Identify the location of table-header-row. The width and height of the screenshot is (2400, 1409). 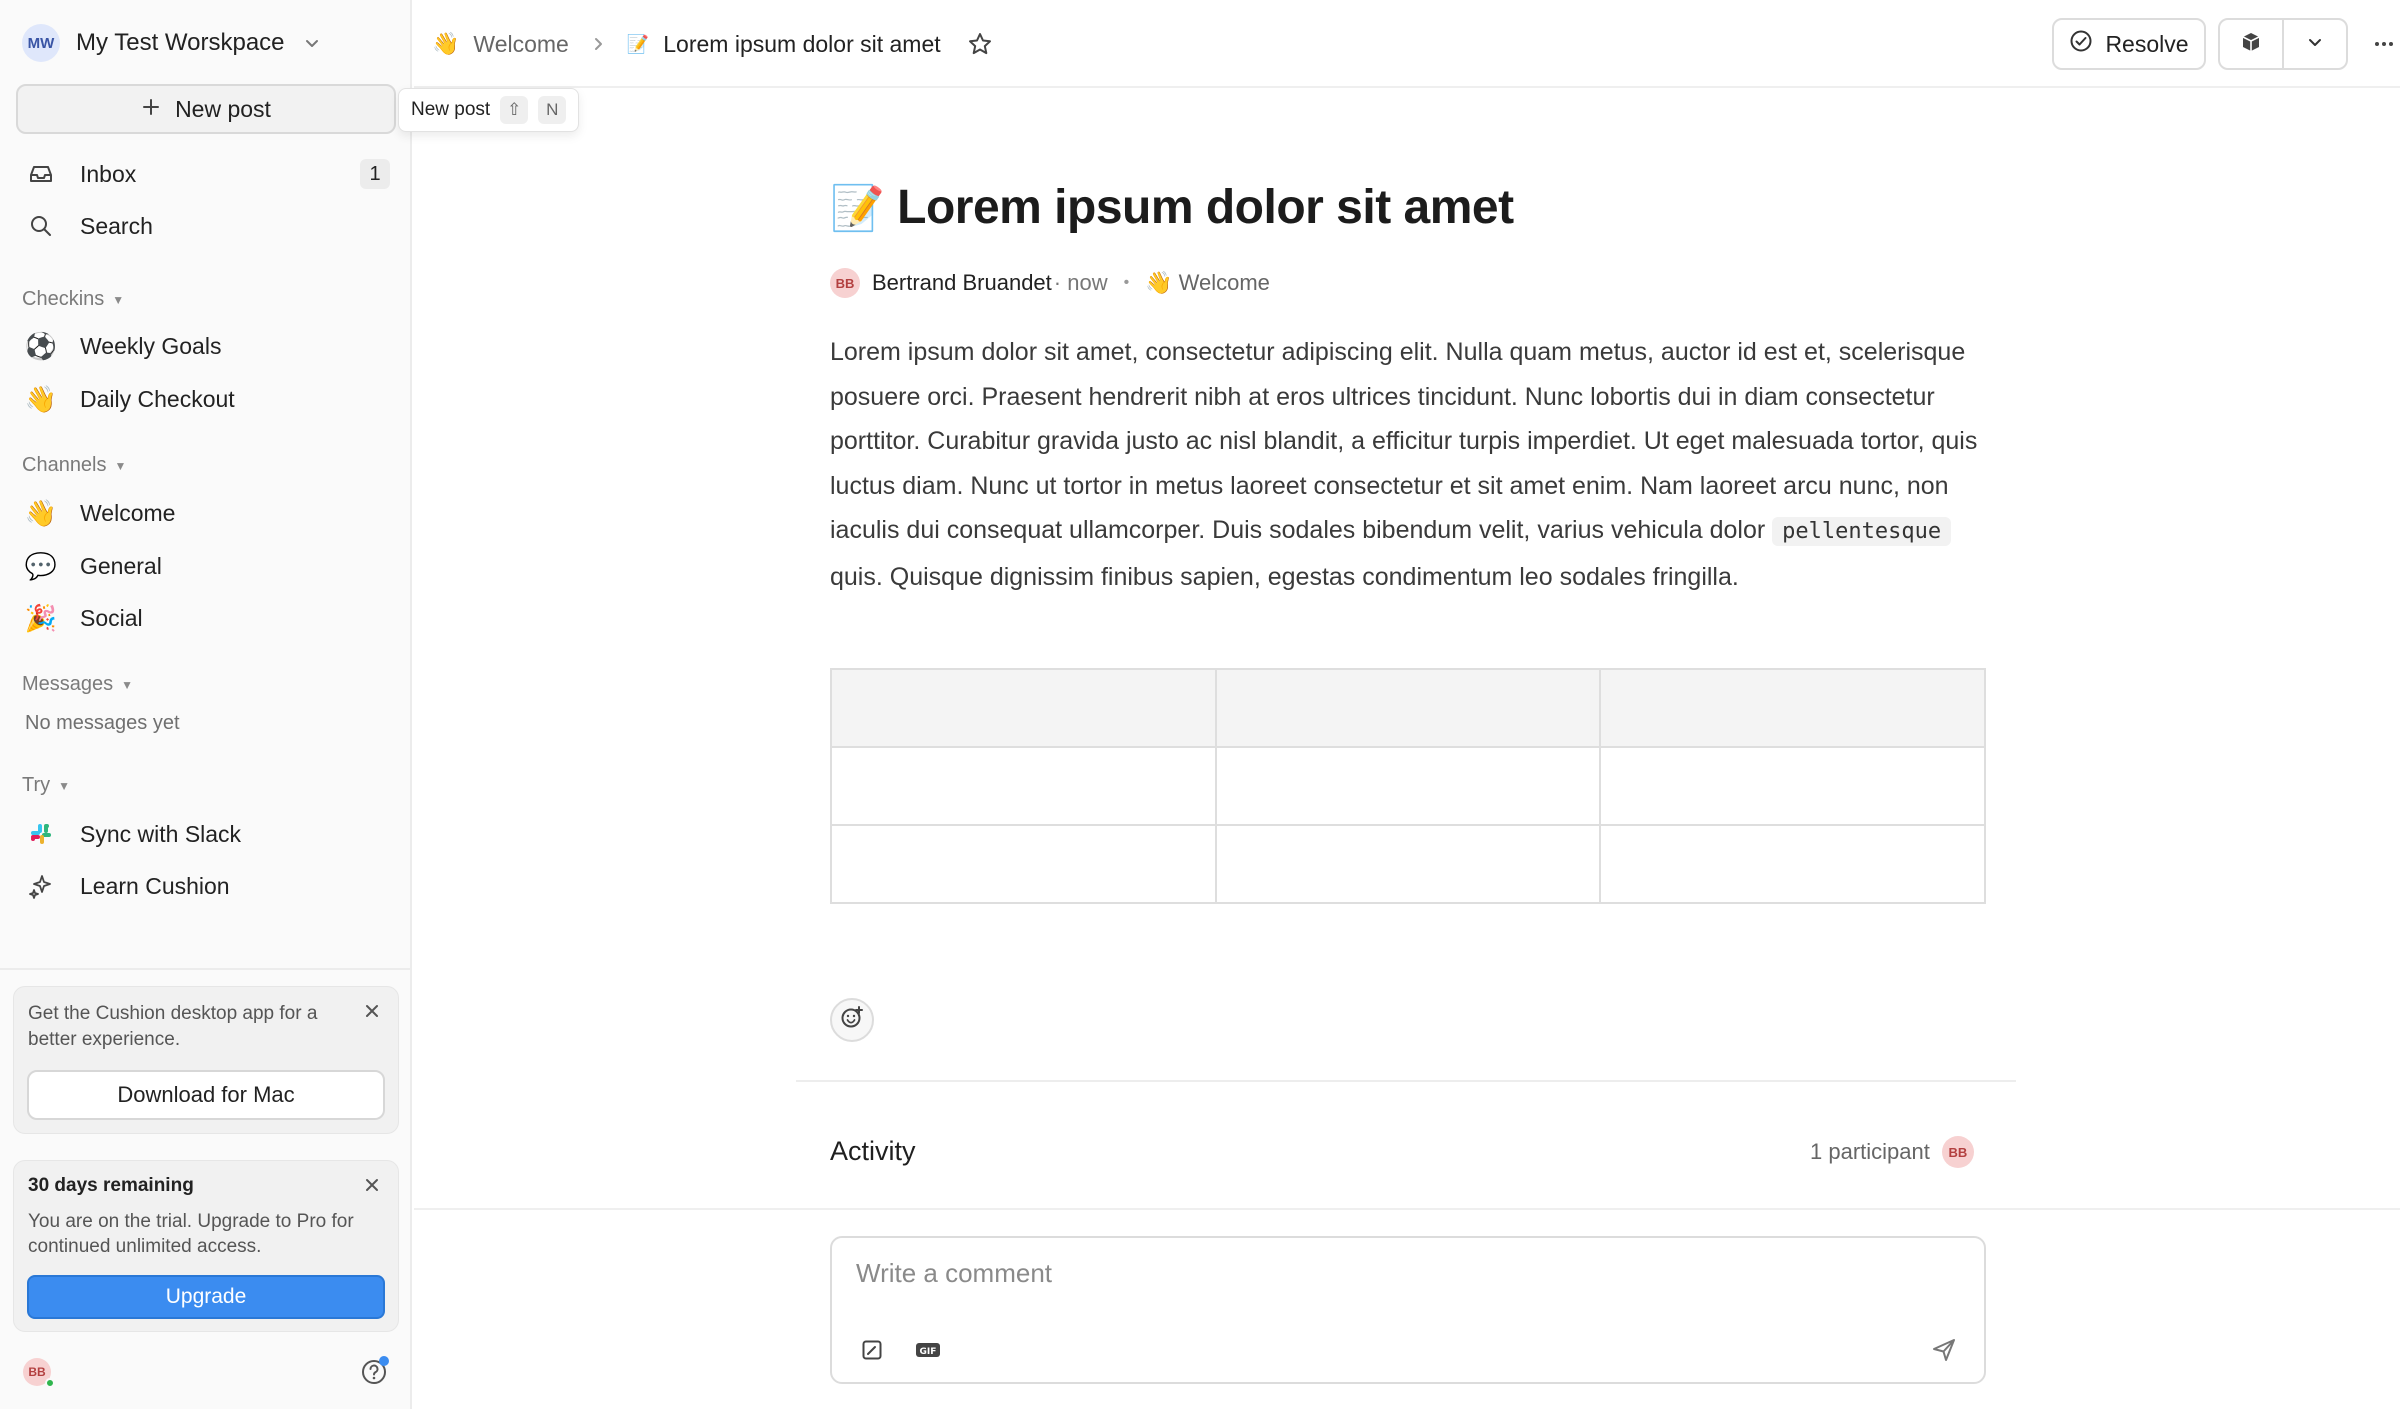
(1408, 708).